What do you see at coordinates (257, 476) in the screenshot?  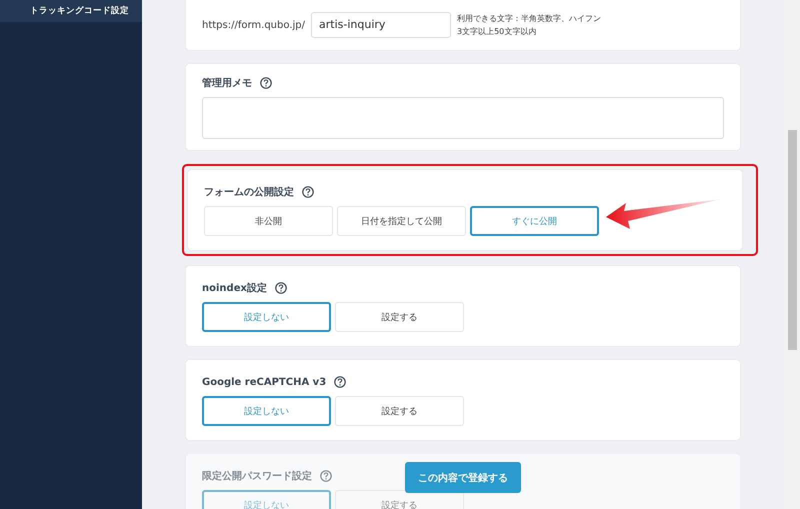 I see `section-title: 限定公開パスワード設定` at bounding box center [257, 476].